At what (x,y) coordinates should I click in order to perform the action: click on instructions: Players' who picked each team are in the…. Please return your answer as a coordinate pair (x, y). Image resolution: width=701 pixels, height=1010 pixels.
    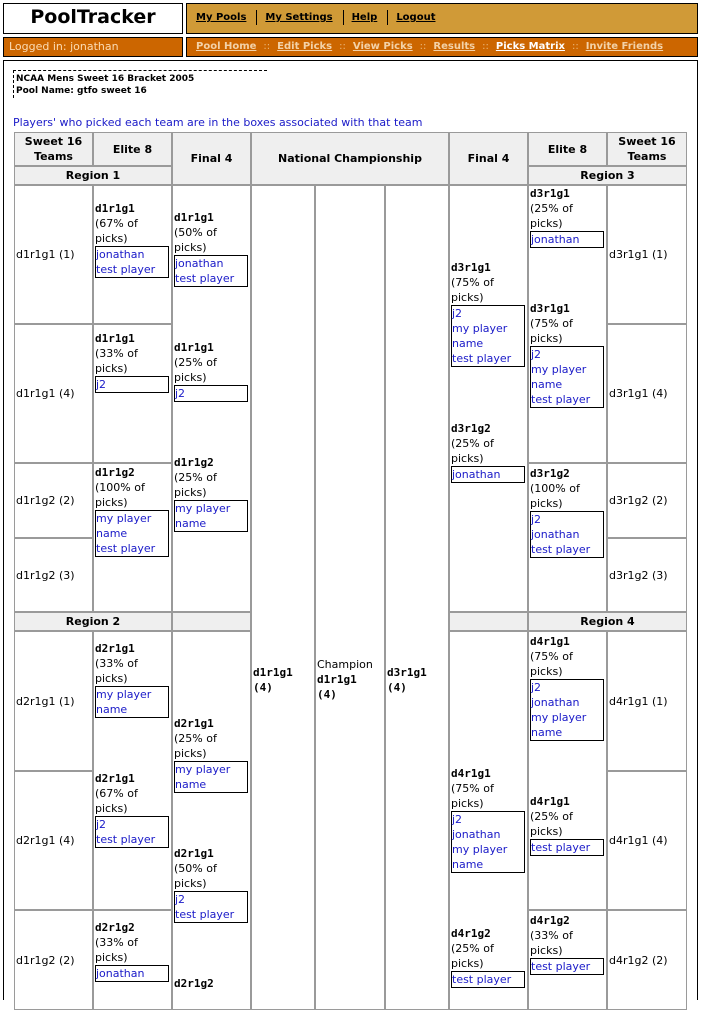
    Looking at the image, I should click on (218, 122).